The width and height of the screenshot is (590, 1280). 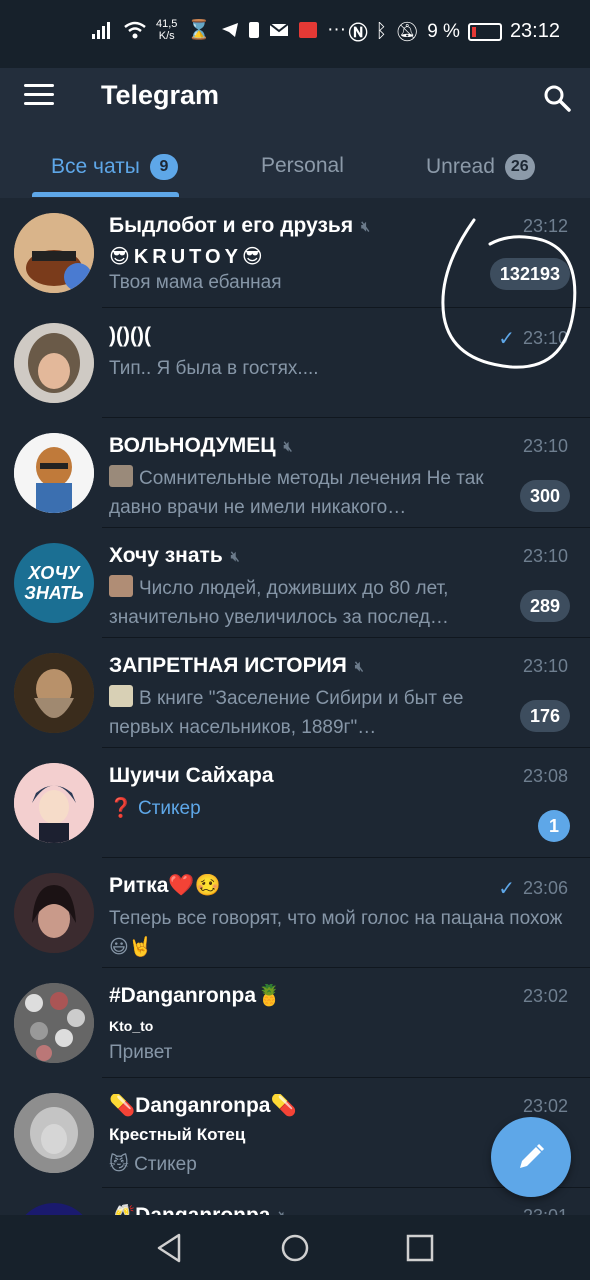 I want to click on message-preview: 😼 Стикер, so click(x=153, y=1164).